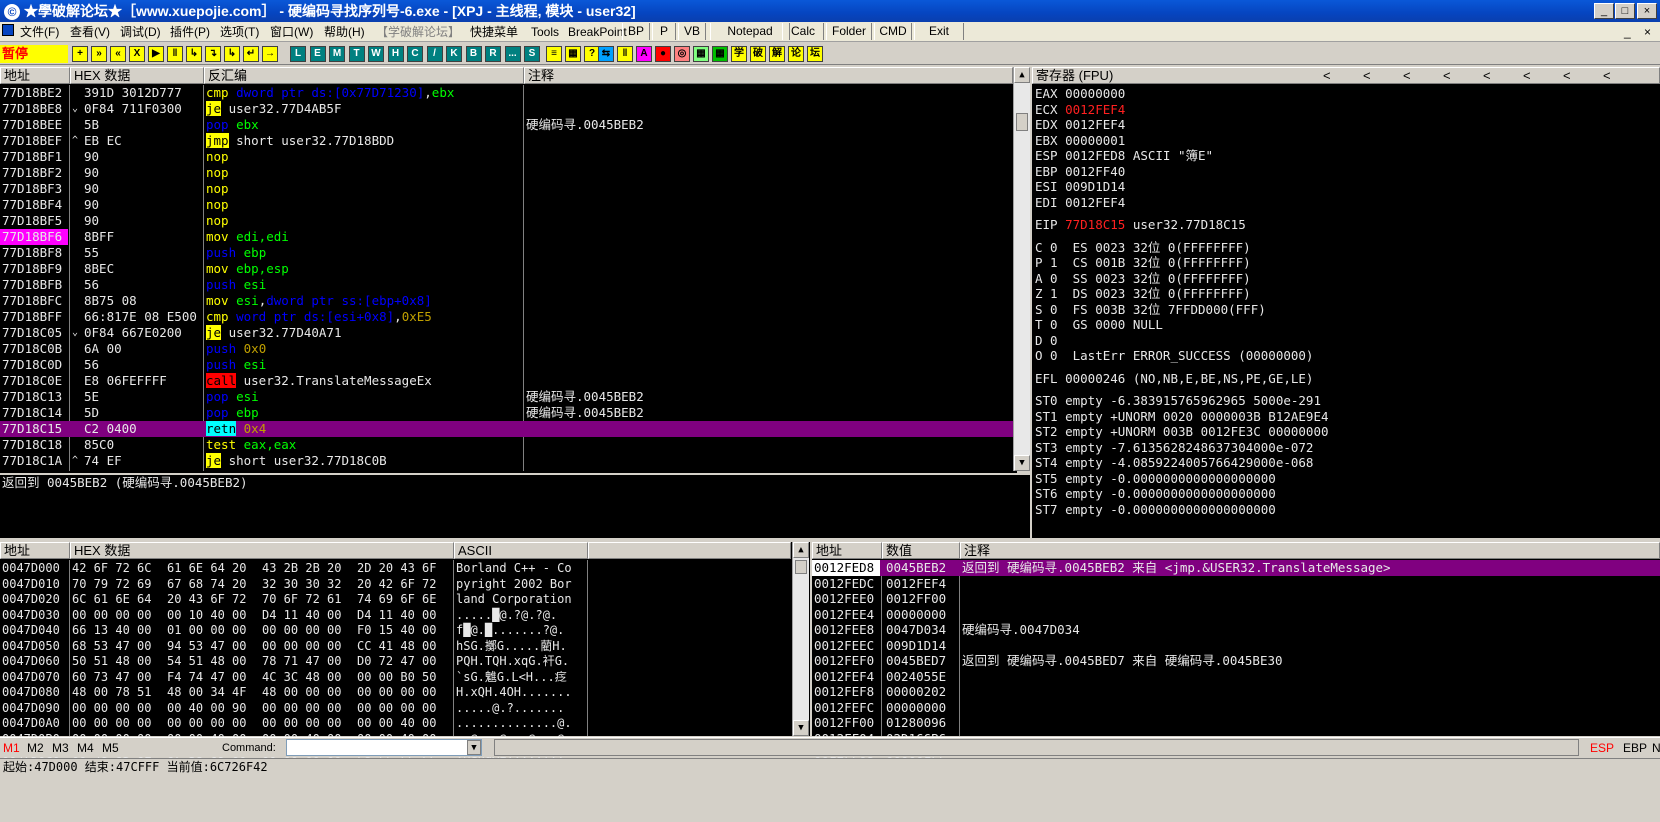  Describe the element at coordinates (1345, 187) in the screenshot. I see `register-line: ESI 009D1D14` at that location.